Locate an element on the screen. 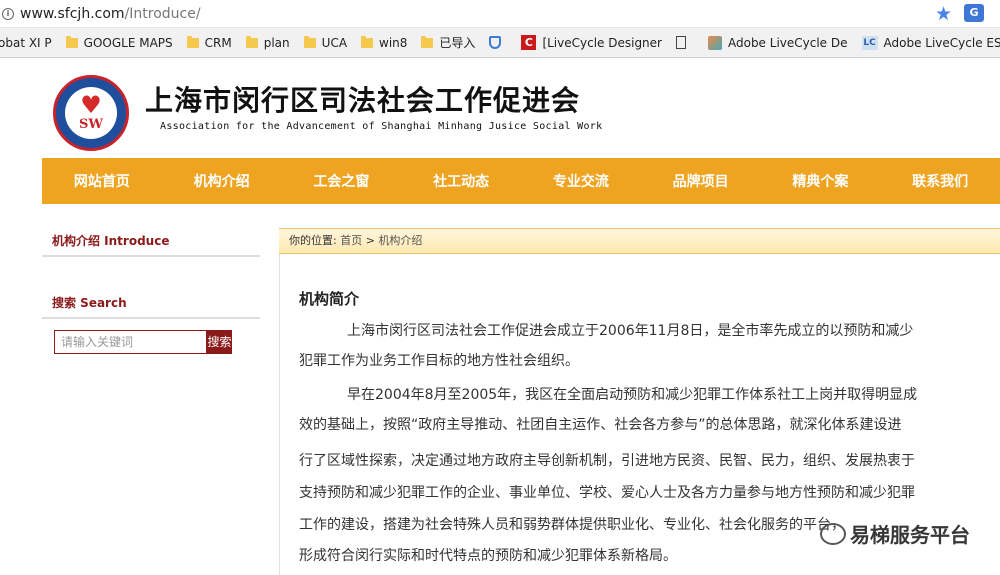  bookmark-label: obat XI P is located at coordinates (26, 42).